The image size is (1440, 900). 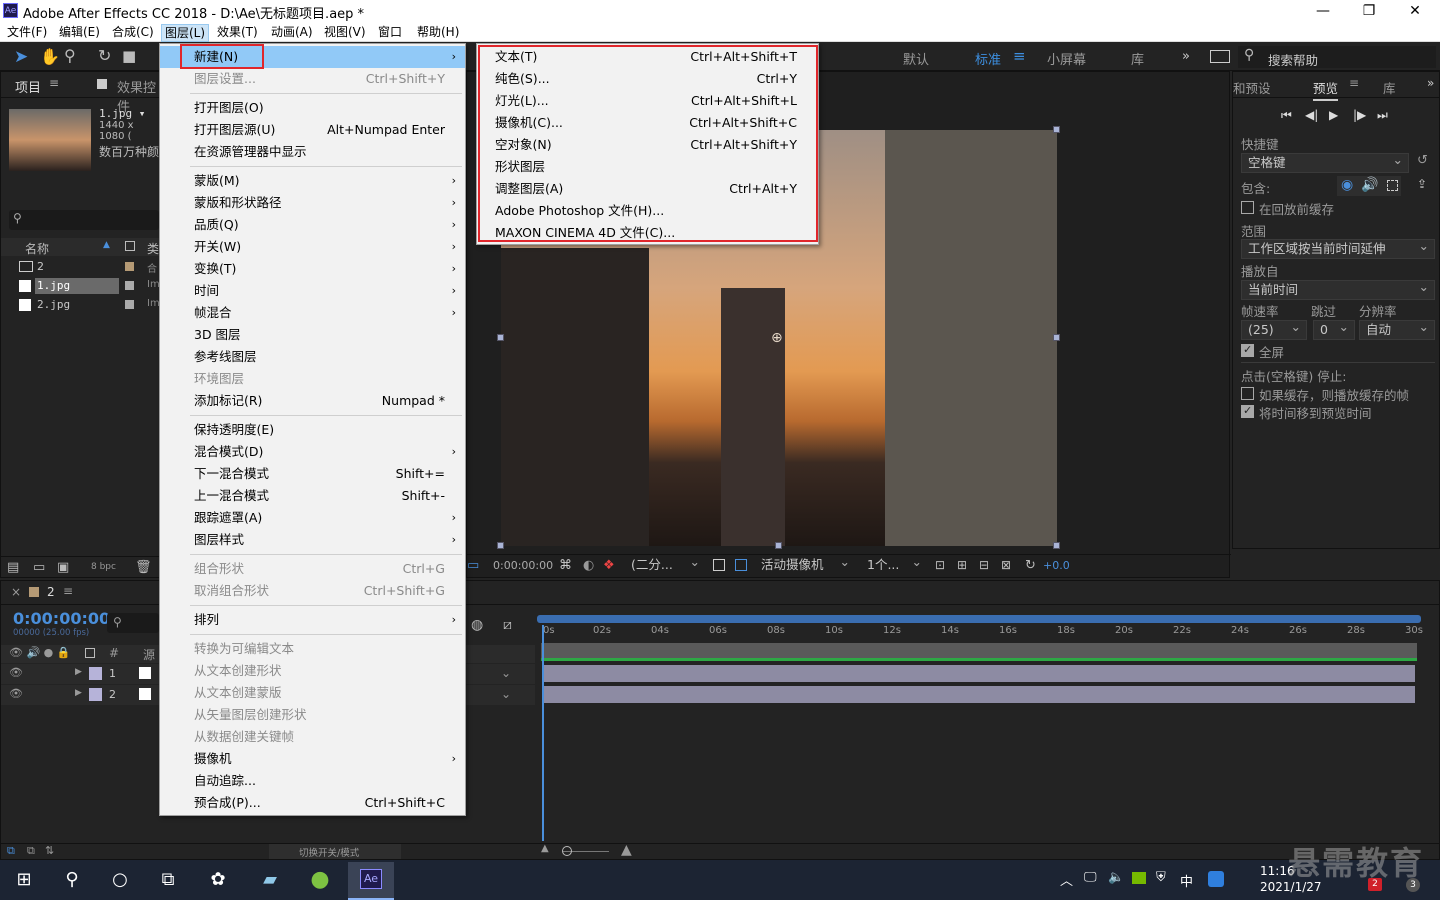 What do you see at coordinates (312, 379) in the screenshot?
I see `layer-menu-item: 环境图层` at bounding box center [312, 379].